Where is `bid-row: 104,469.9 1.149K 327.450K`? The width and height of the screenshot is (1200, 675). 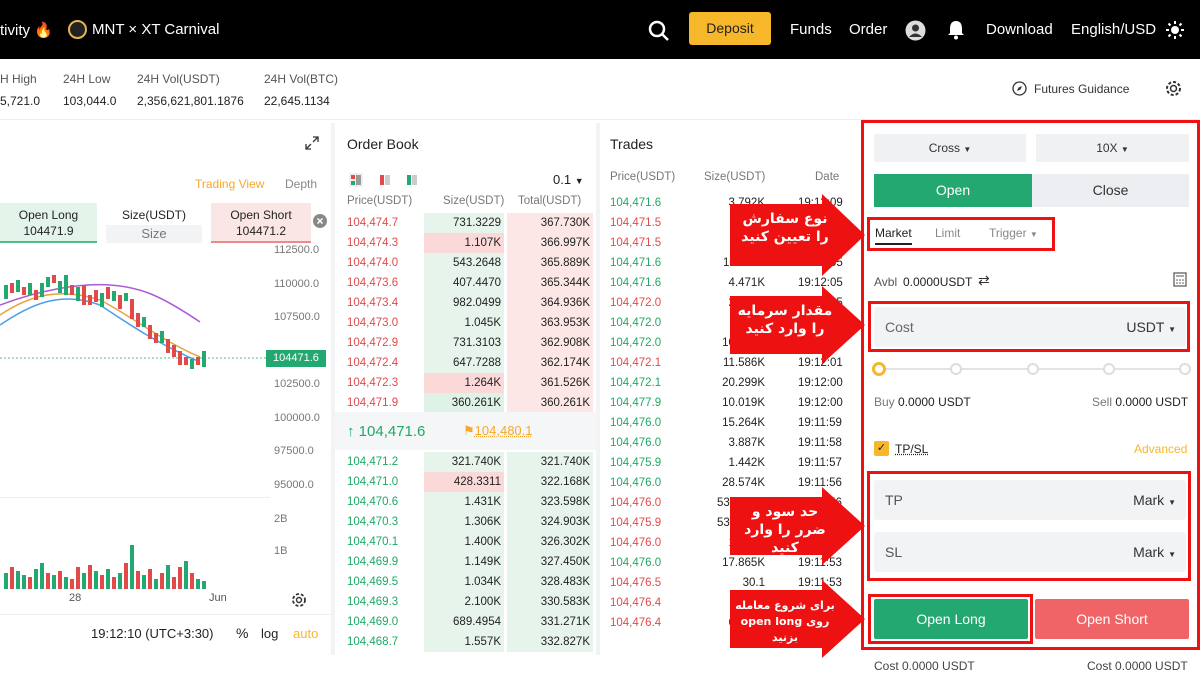
bid-row: 104,469.9 1.149K 327.450K is located at coordinates (470, 562).